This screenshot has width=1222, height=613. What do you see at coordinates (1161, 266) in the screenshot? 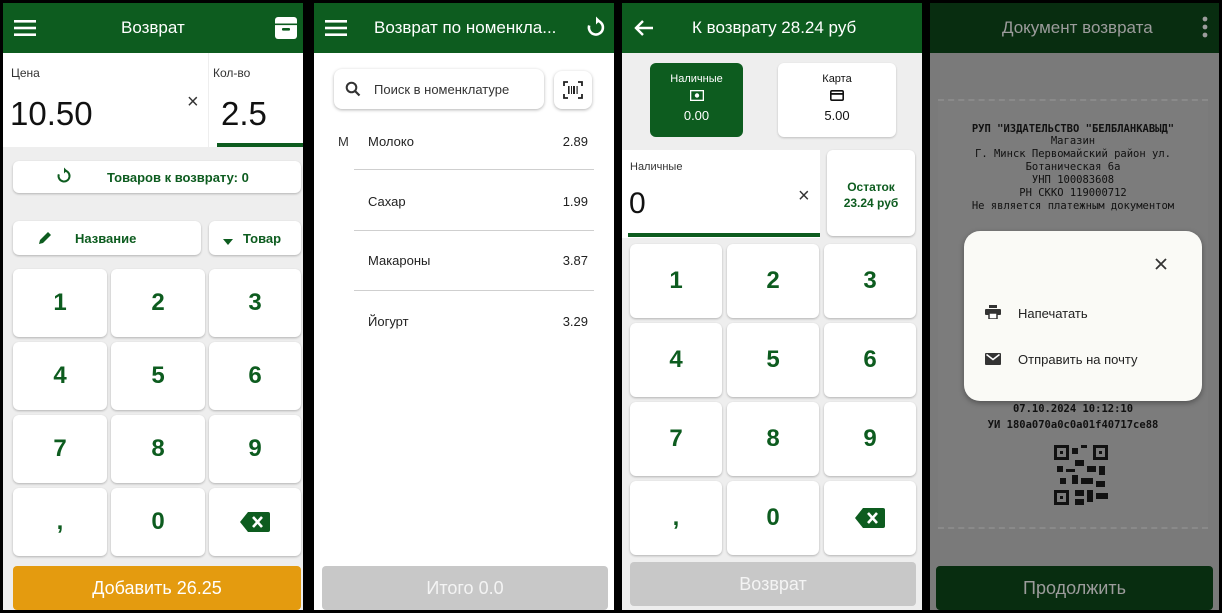
I see `close-icon` at bounding box center [1161, 266].